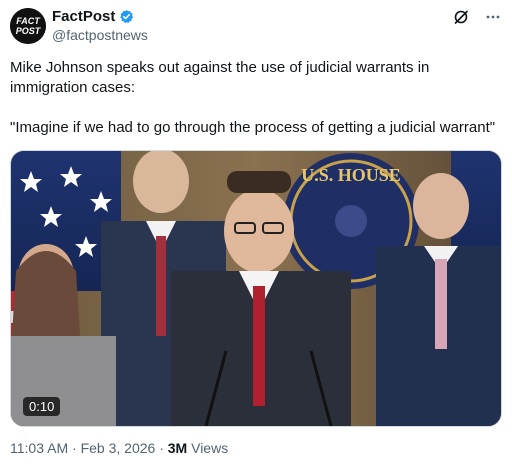  What do you see at coordinates (126, 16) in the screenshot?
I see `verified-badge-icon` at bounding box center [126, 16].